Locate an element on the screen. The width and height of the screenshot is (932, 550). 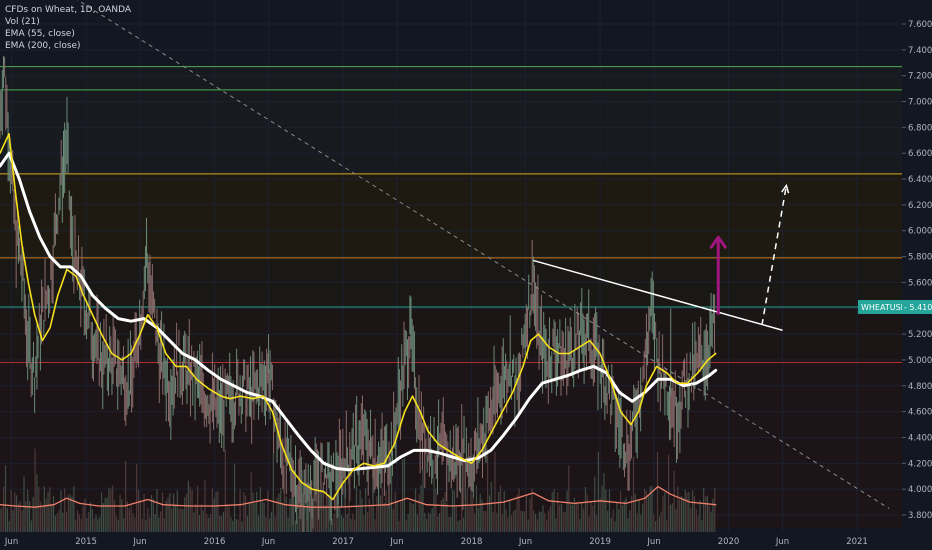
price-tick-label: 4.000 is located at coordinates (920, 490).